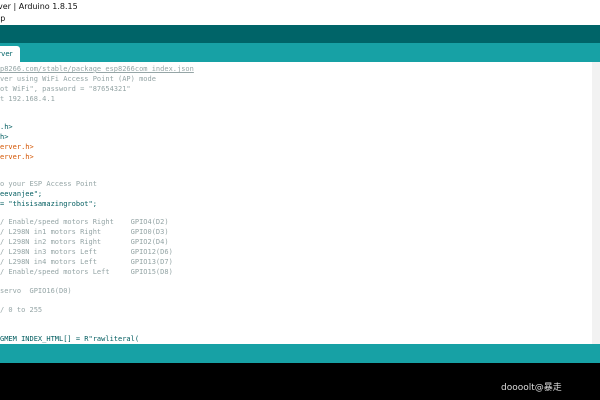 Image resolution: width=600 pixels, height=400 pixels. I want to click on code-line: = "thisisamazingrobot";, so click(48, 204).